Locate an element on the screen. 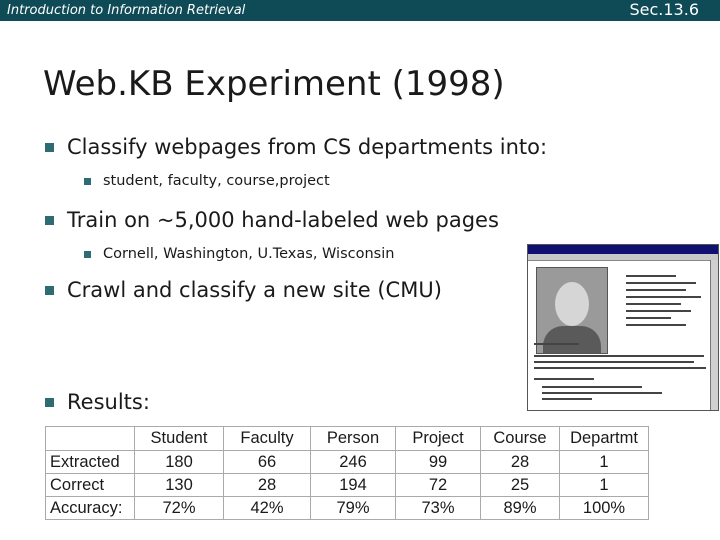 The image size is (720, 540). bullet-text: Results: is located at coordinates (108, 402).